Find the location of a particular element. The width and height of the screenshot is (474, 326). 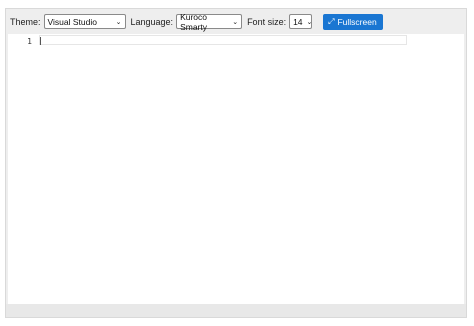

theme-label: Theme: is located at coordinates (25, 21).